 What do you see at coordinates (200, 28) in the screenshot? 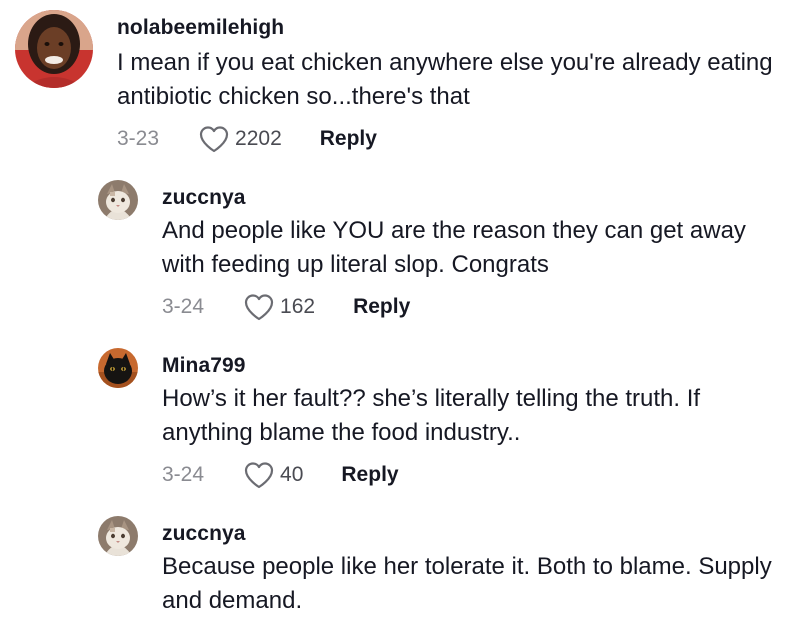
I see `comment-username: nolabeemilehigh` at bounding box center [200, 28].